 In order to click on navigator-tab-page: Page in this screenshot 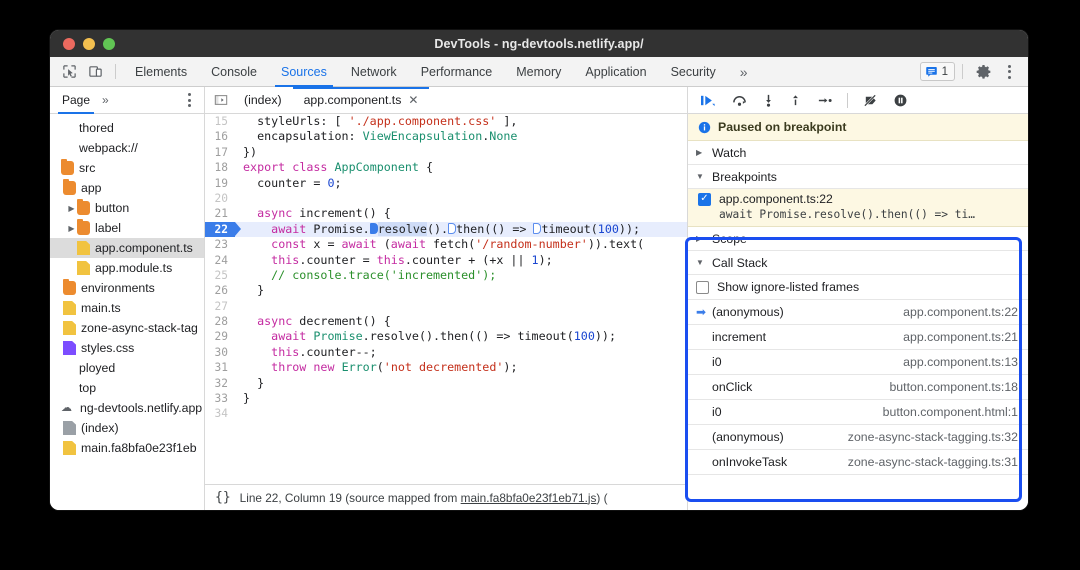, I will do `click(76, 100)`.